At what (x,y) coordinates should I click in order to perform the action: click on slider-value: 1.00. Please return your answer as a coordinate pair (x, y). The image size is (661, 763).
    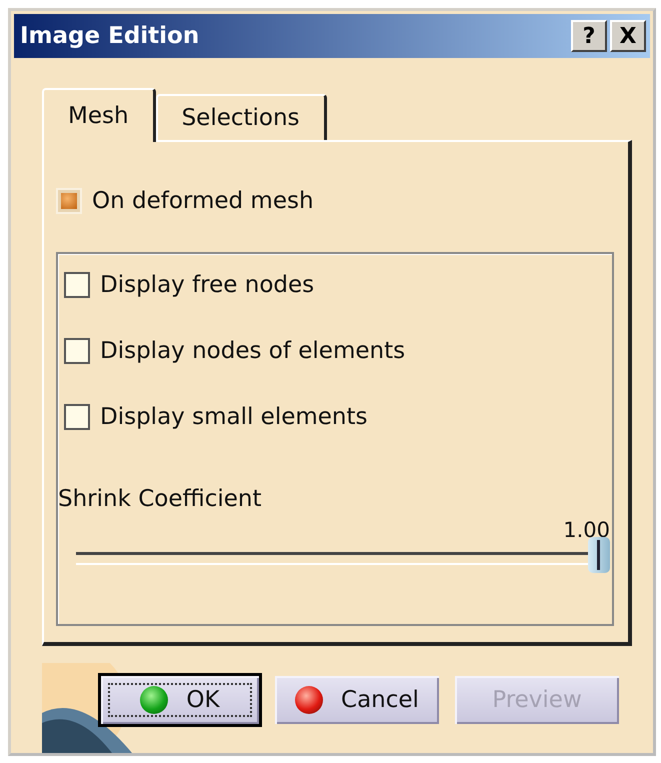
    Looking at the image, I should click on (586, 530).